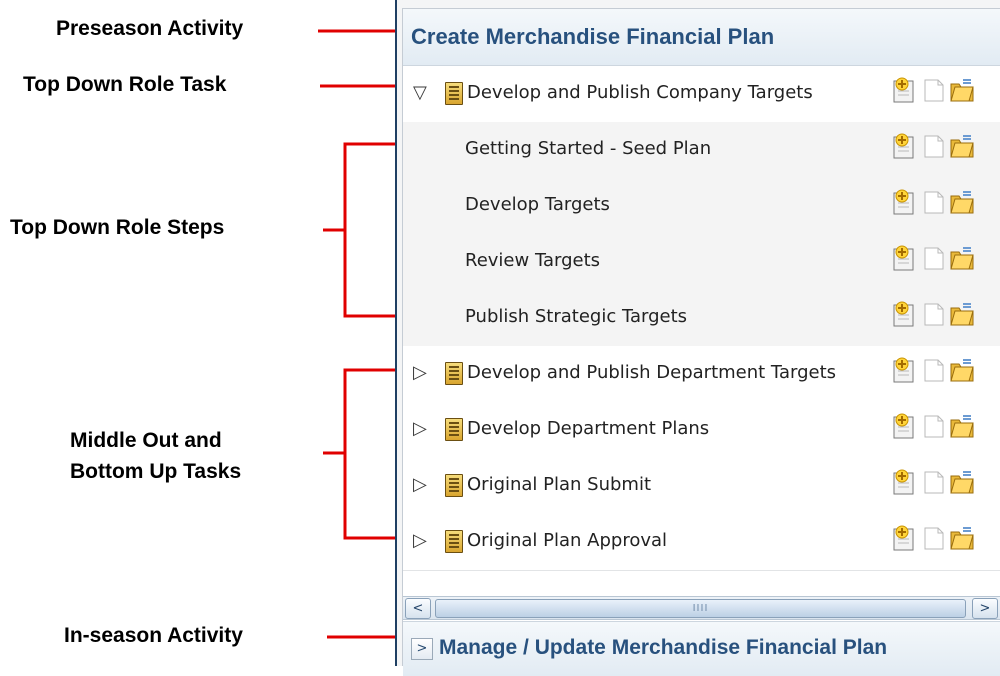 The image size is (1000, 676). What do you see at coordinates (370, 230) in the screenshot?
I see `callout-bracket-top-down-steps` at bounding box center [370, 230].